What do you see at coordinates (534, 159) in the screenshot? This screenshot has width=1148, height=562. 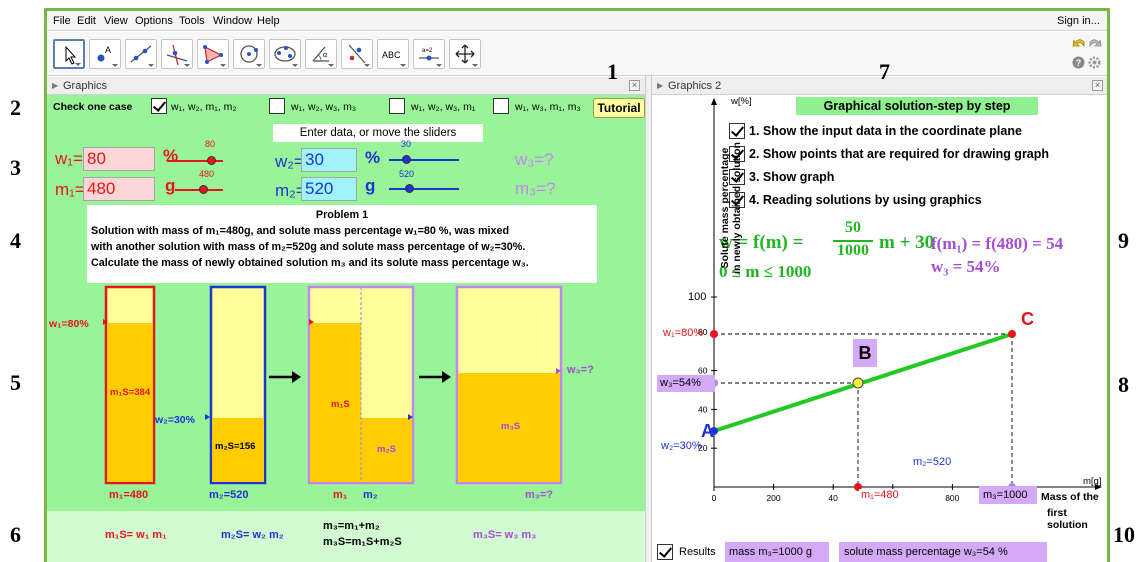 I see `w3-unknown: w₃=?` at bounding box center [534, 159].